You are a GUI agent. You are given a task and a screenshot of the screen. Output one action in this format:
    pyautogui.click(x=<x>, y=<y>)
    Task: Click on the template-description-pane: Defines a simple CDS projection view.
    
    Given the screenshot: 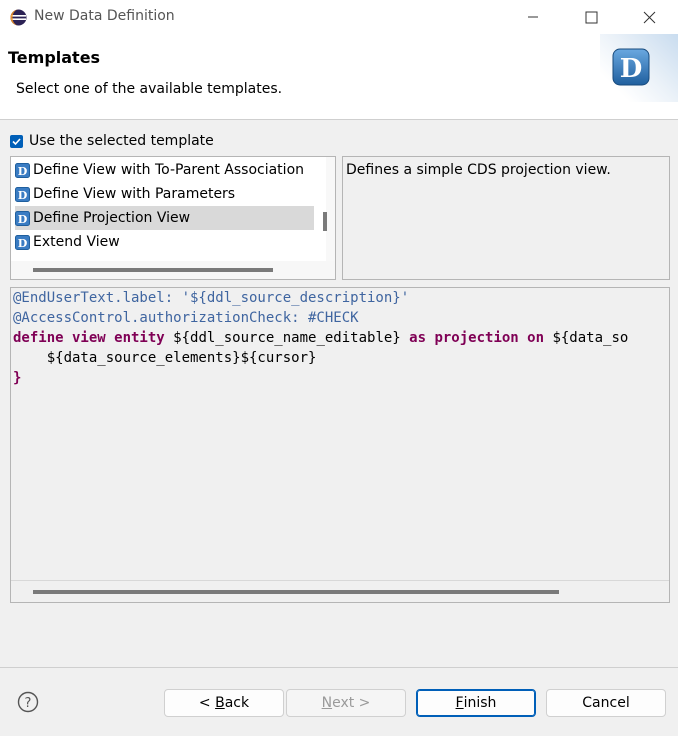 What is the action you would take?
    pyautogui.click(x=506, y=218)
    